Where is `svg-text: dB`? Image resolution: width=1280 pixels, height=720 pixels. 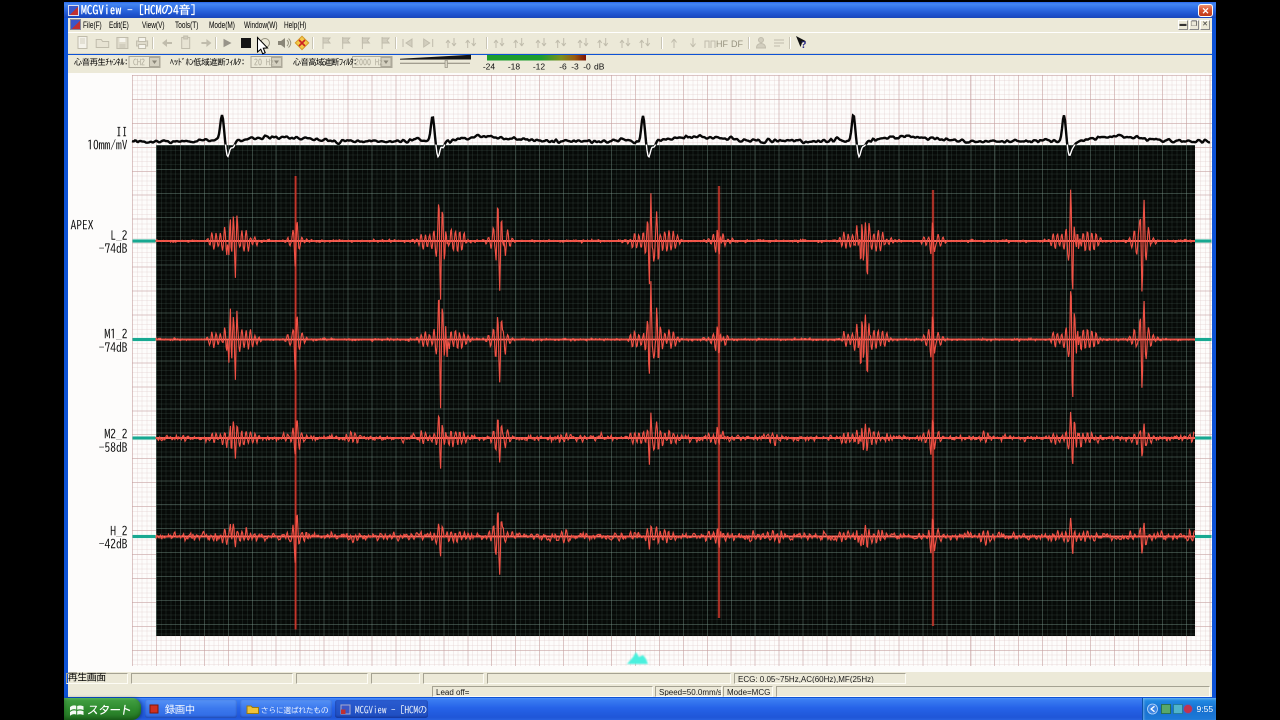 svg-text: dB is located at coordinates (599, 67).